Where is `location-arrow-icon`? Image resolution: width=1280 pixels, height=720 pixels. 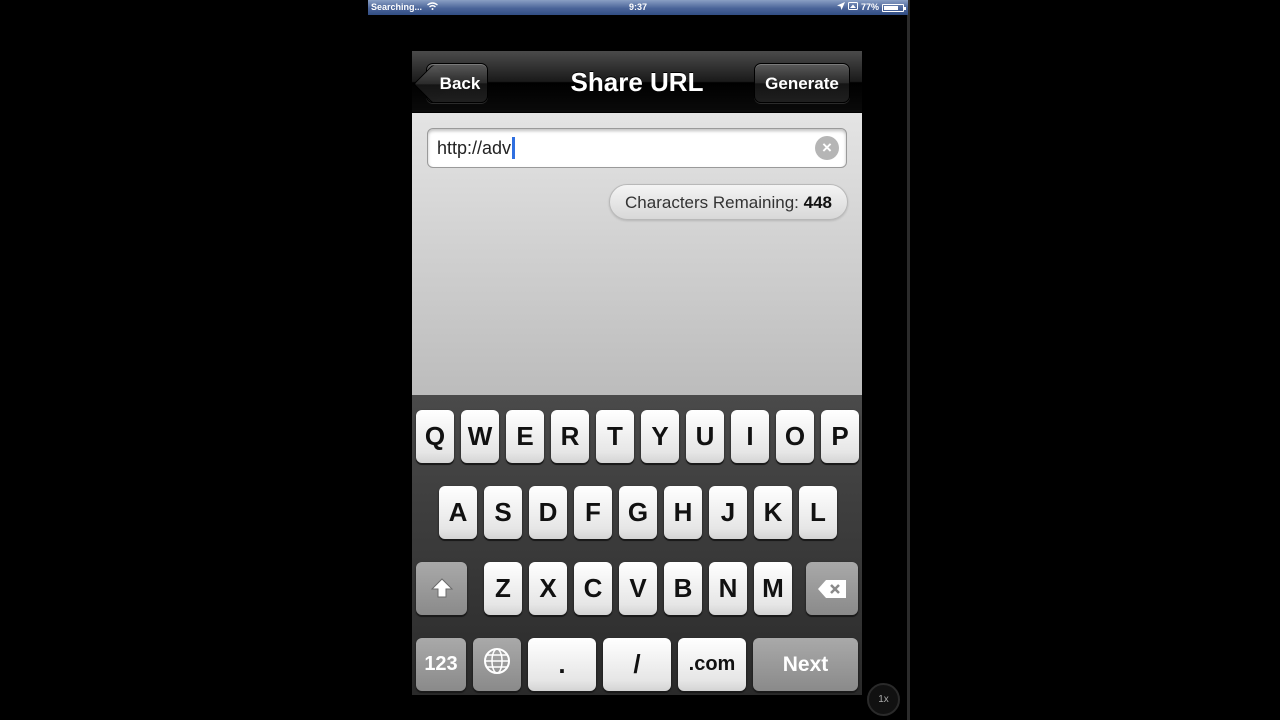
location-arrow-icon is located at coordinates (840, 7).